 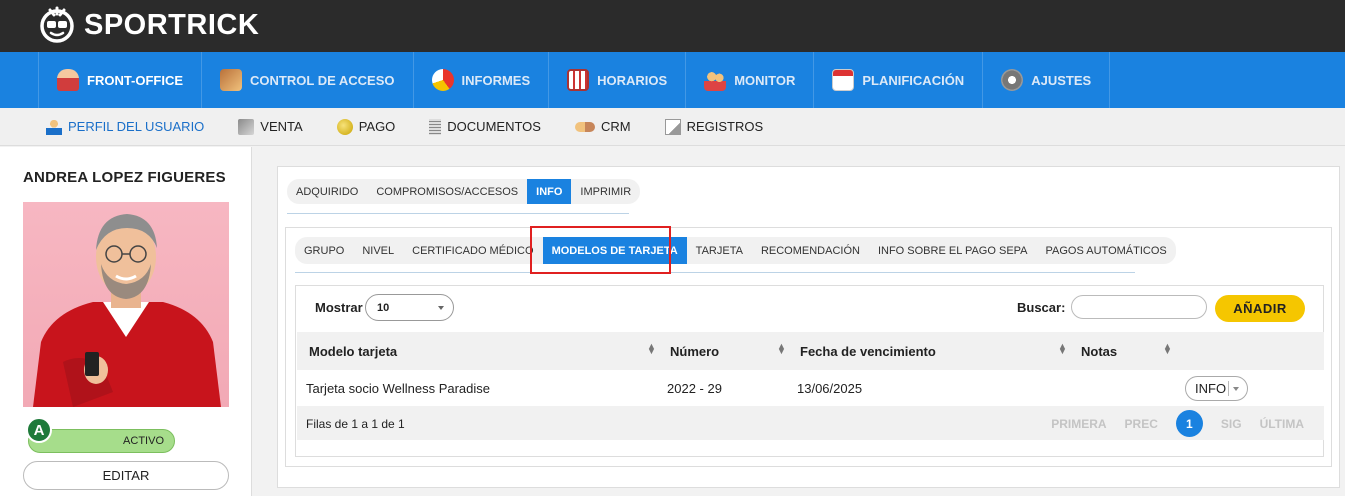 I want to click on log-icon, so click(x=672, y=126).